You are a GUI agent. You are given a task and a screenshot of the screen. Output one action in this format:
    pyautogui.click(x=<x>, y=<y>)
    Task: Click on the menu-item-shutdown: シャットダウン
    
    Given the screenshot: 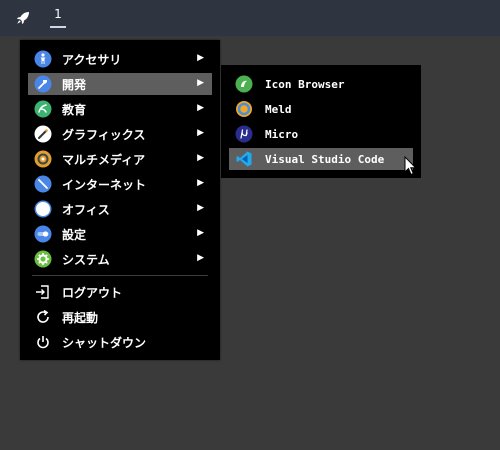 What is the action you would take?
    pyautogui.click(x=120, y=342)
    